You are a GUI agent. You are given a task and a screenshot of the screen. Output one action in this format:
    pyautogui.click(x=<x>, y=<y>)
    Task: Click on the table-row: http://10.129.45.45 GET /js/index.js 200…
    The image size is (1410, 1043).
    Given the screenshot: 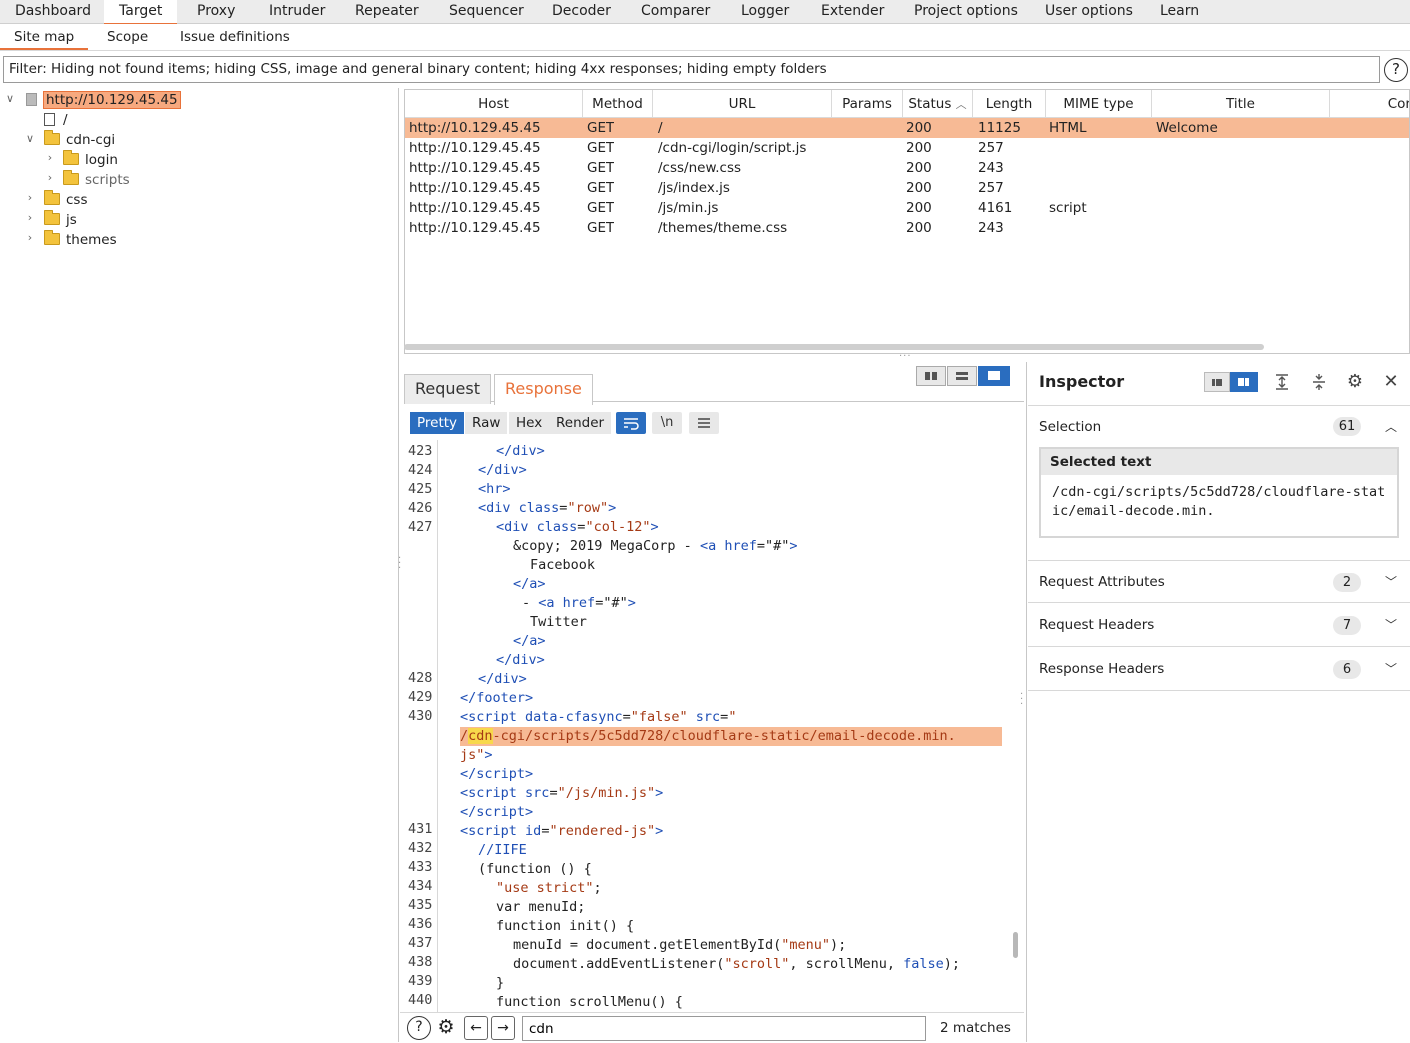 What is the action you would take?
    pyautogui.click(x=907, y=188)
    